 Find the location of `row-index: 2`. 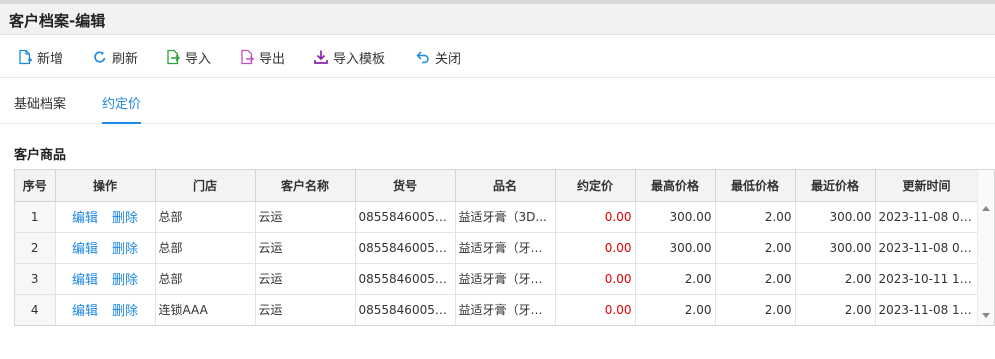

row-index: 2 is located at coordinates (35, 248).